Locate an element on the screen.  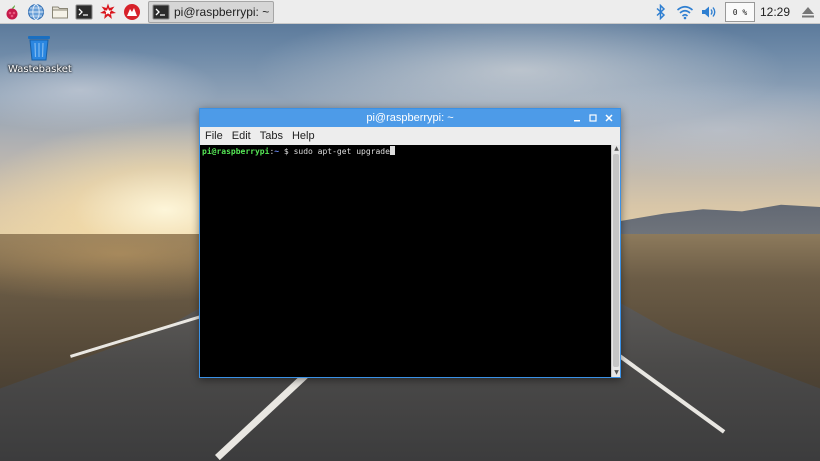
system-tray: 0 % 12:29 is located at coordinates (734, 12).